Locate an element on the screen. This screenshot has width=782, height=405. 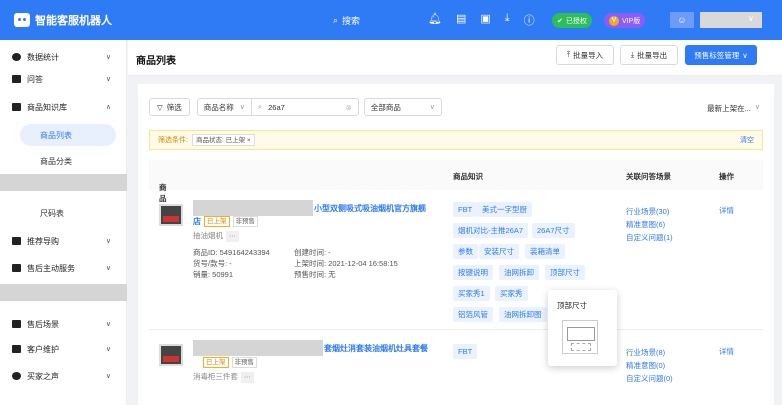
knowledge-chip: 装箱清单 is located at coordinates (545, 251).